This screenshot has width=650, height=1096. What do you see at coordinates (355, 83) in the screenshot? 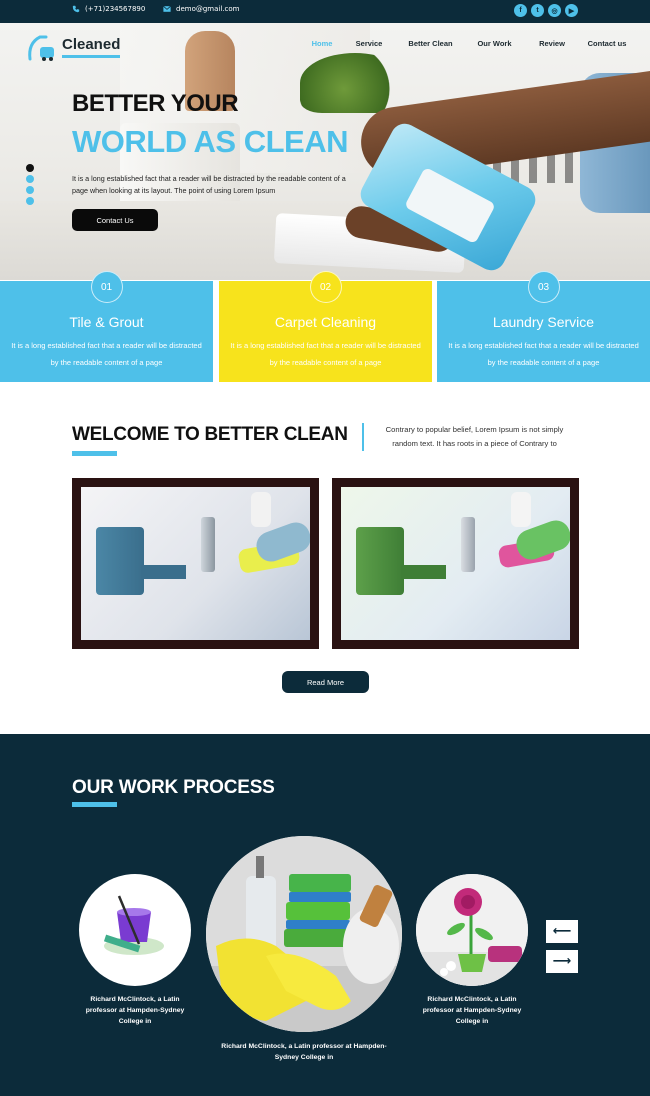
I see `plant-image` at bounding box center [355, 83].